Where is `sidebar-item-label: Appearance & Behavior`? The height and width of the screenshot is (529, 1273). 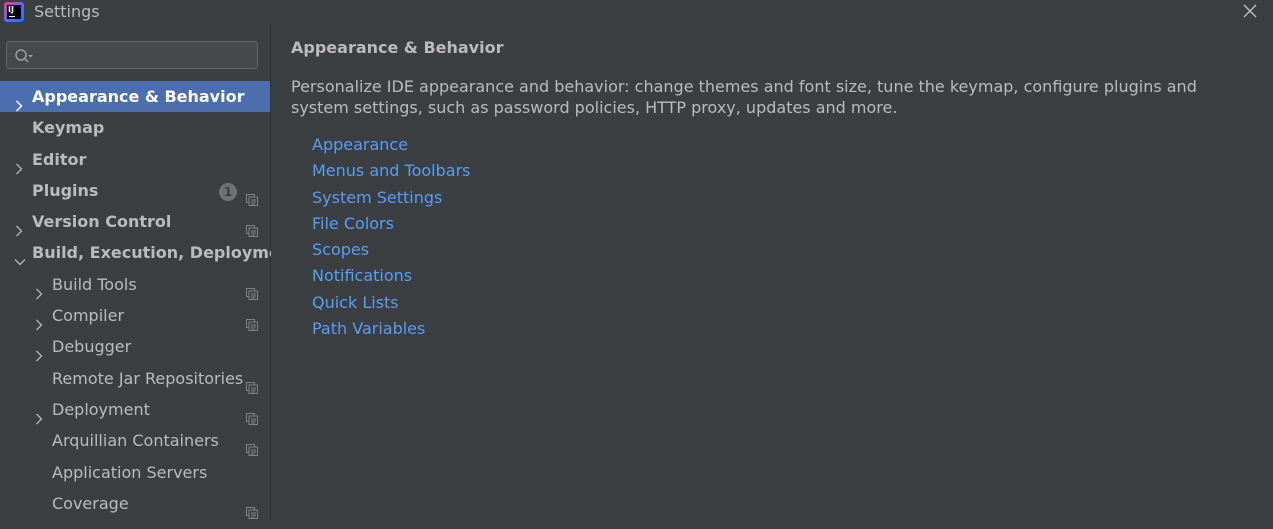 sidebar-item-label: Appearance & Behavior is located at coordinates (138, 96).